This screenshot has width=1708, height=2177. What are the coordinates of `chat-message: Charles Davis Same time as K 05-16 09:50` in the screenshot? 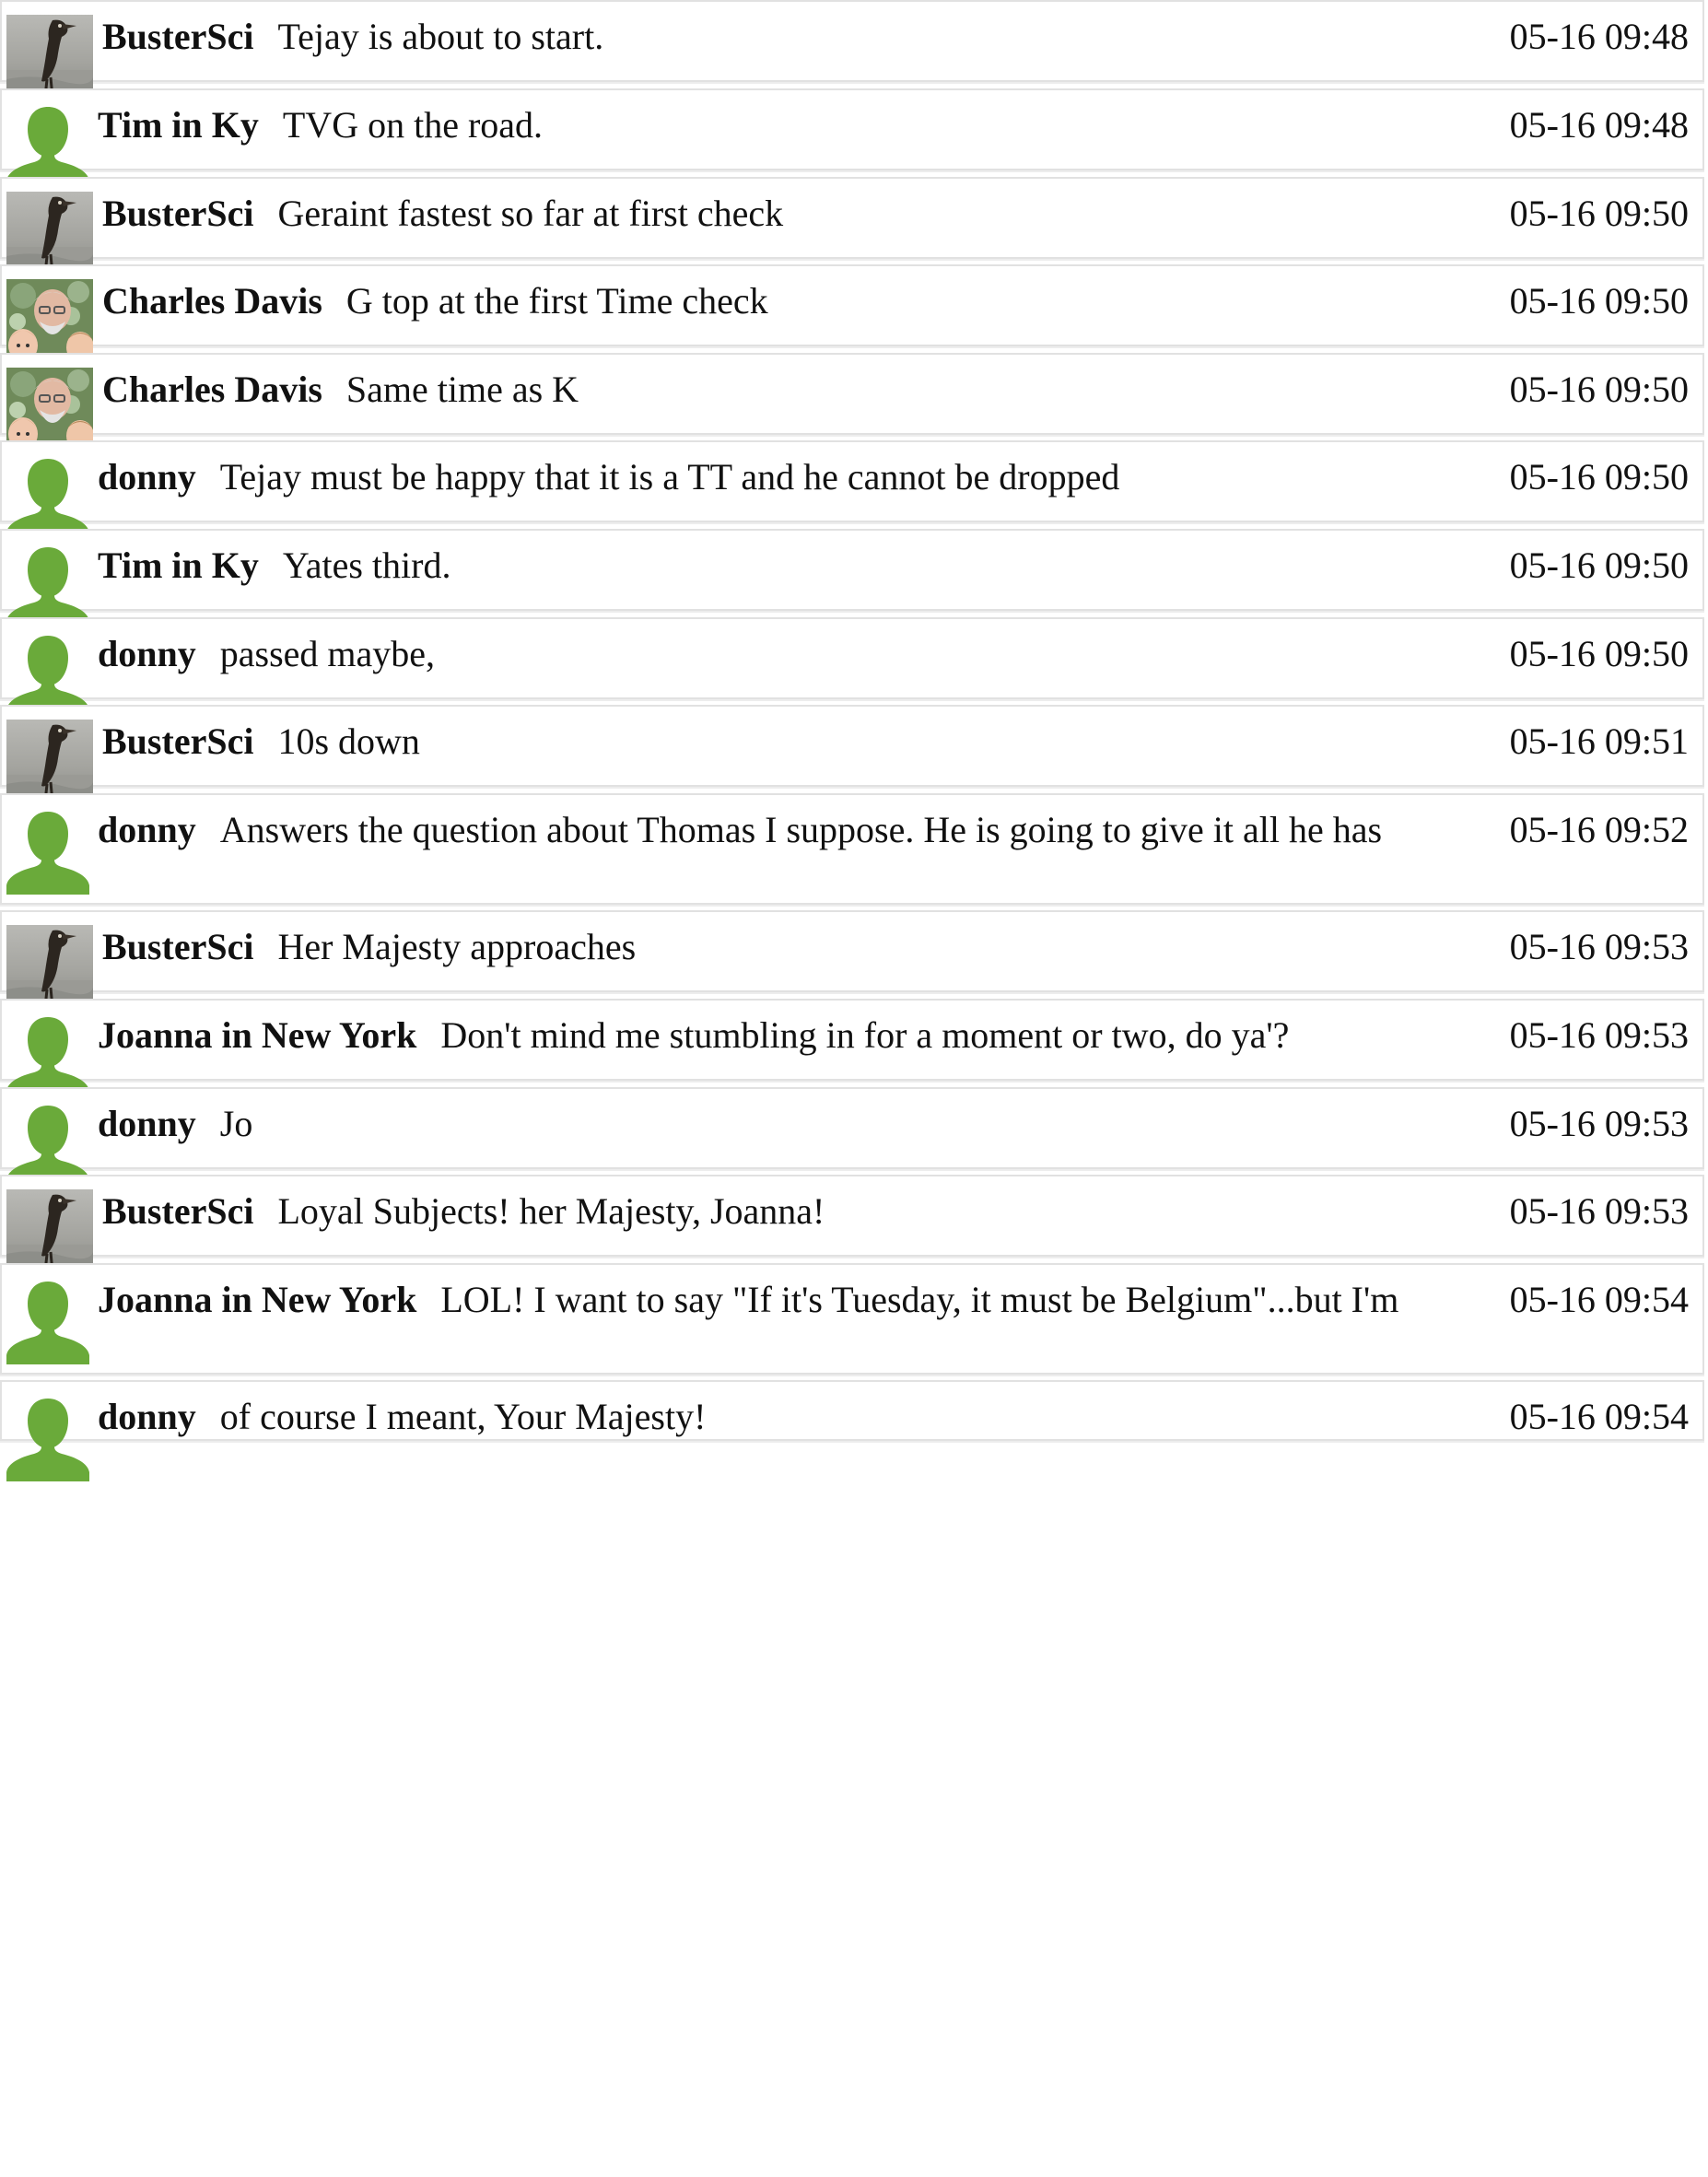 It's located at (852, 403).